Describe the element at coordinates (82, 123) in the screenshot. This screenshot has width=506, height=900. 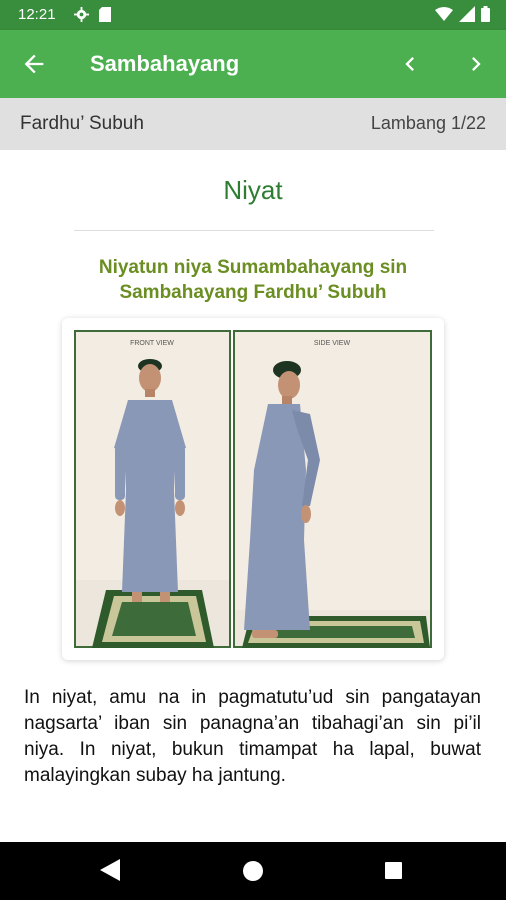
I see `prayer-title: Fardhu’ Subuh` at that location.